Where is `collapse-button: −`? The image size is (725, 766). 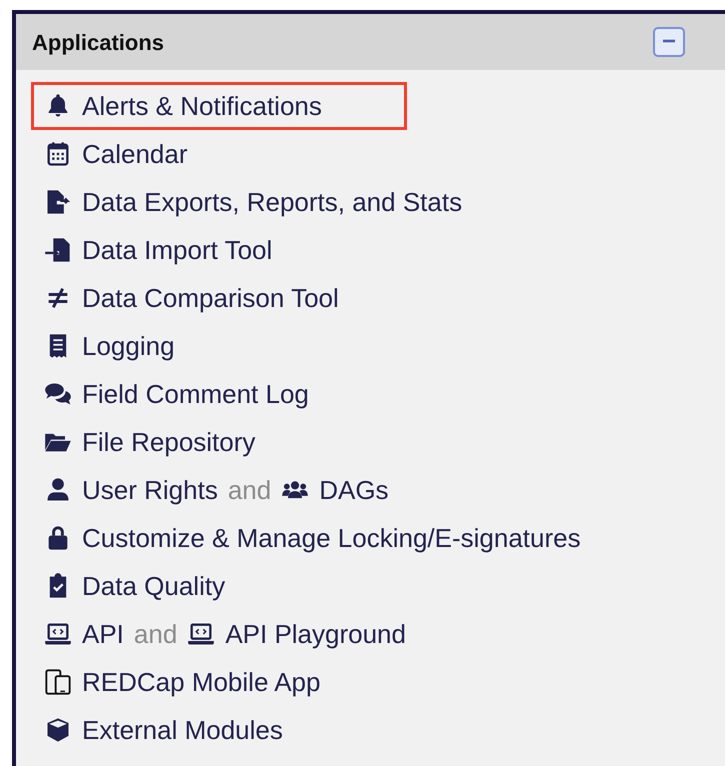
collapse-button: − is located at coordinates (669, 42).